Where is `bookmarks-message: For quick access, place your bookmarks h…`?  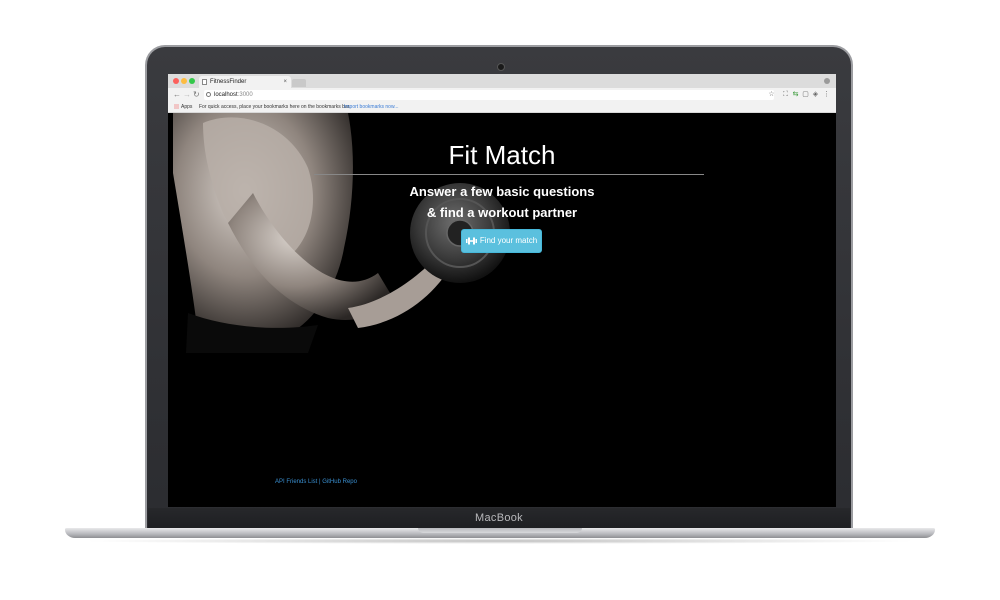
bookmarks-message: For quick access, place your bookmarks h… is located at coordinates (275, 107).